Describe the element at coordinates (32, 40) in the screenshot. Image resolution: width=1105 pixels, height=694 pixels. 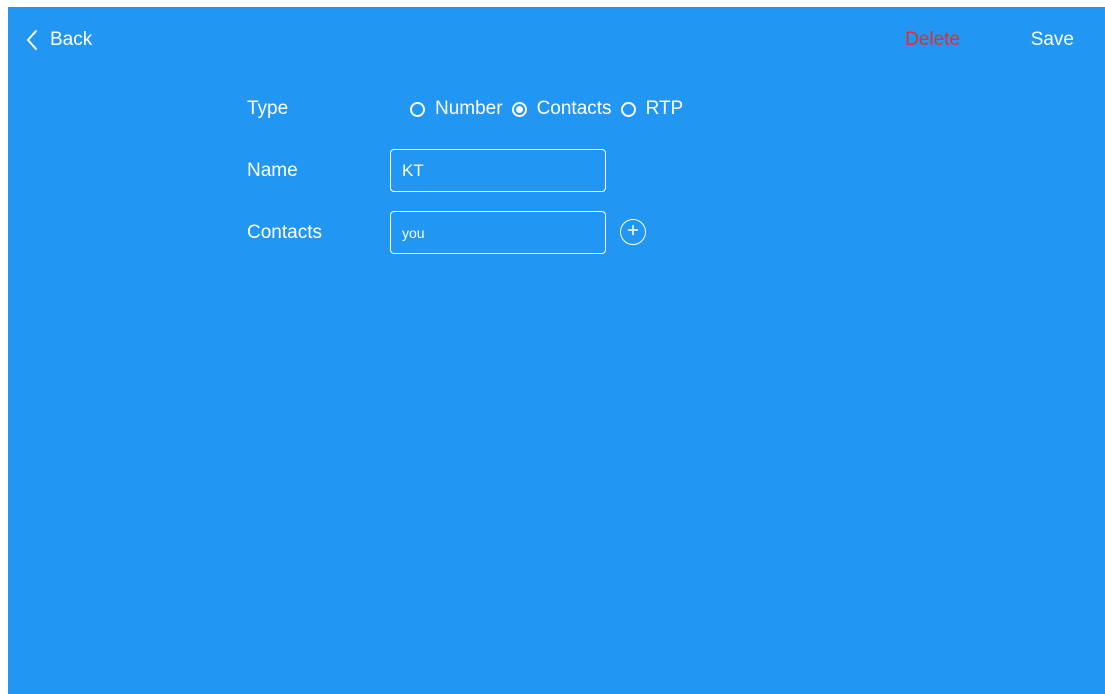
I see `chevron-left-icon` at that location.